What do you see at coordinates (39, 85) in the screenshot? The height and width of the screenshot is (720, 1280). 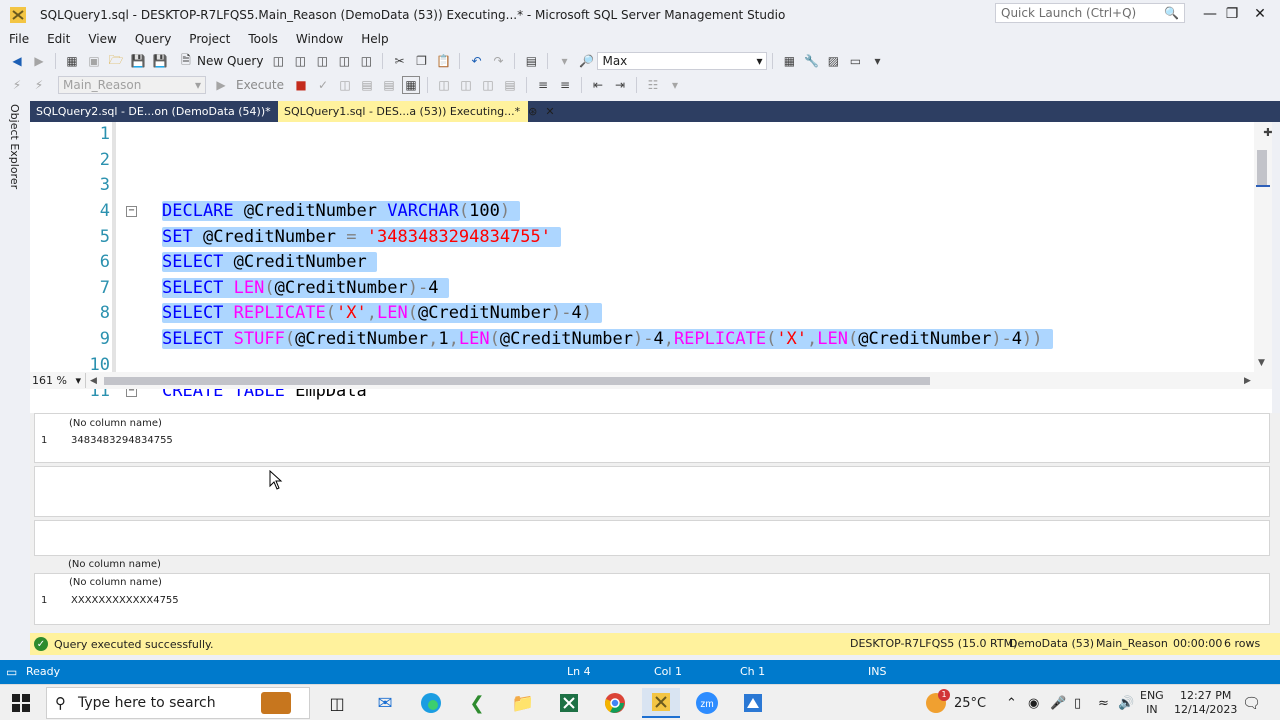 I see `change-connection-icon: ⚡` at bounding box center [39, 85].